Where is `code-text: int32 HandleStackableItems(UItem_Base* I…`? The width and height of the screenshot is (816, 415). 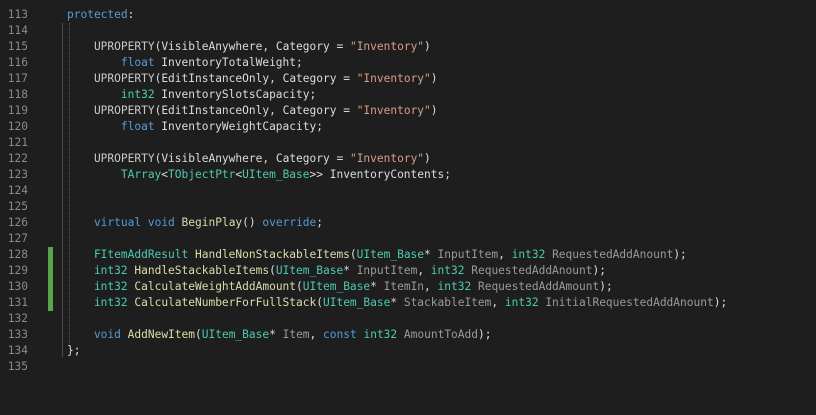
code-text: int32 HandleStackableItems(UItem_Base* I… is located at coordinates (336, 271).